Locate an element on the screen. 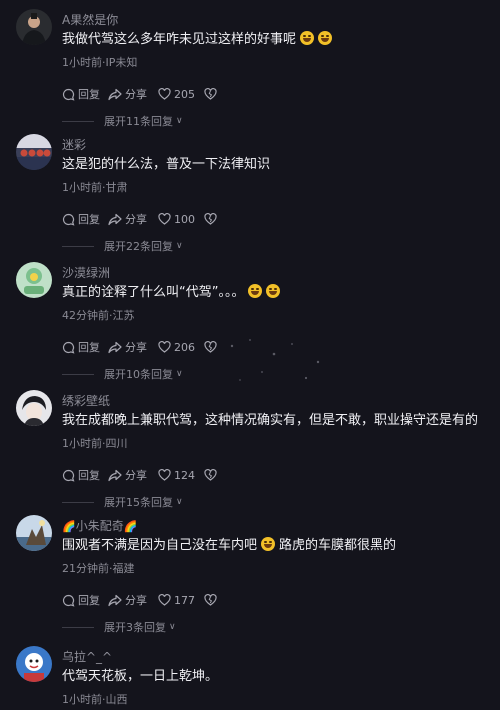 The height and width of the screenshot is (710, 500). username: 🌈小朱配奇🌈 is located at coordinates (99, 525).